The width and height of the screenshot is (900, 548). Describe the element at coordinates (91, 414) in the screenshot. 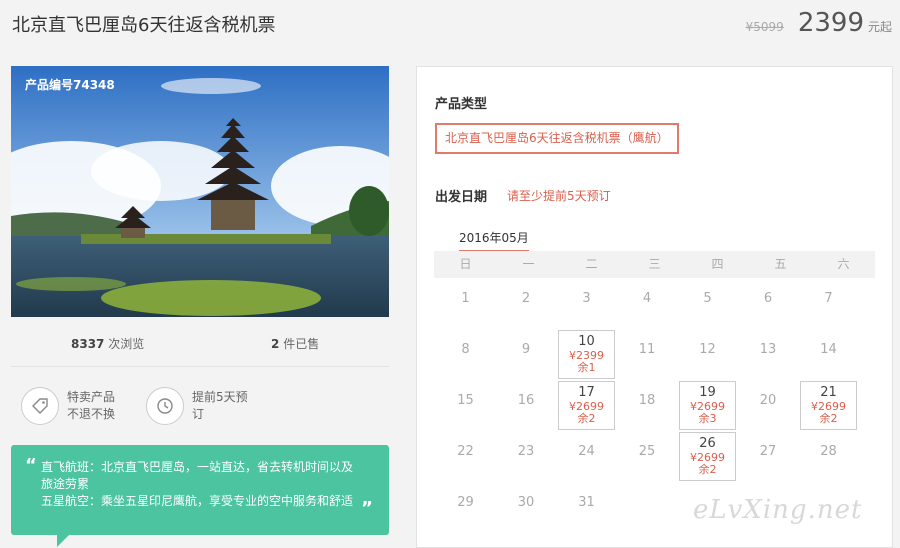

I see `feature-special-line2: 不退不换` at that location.